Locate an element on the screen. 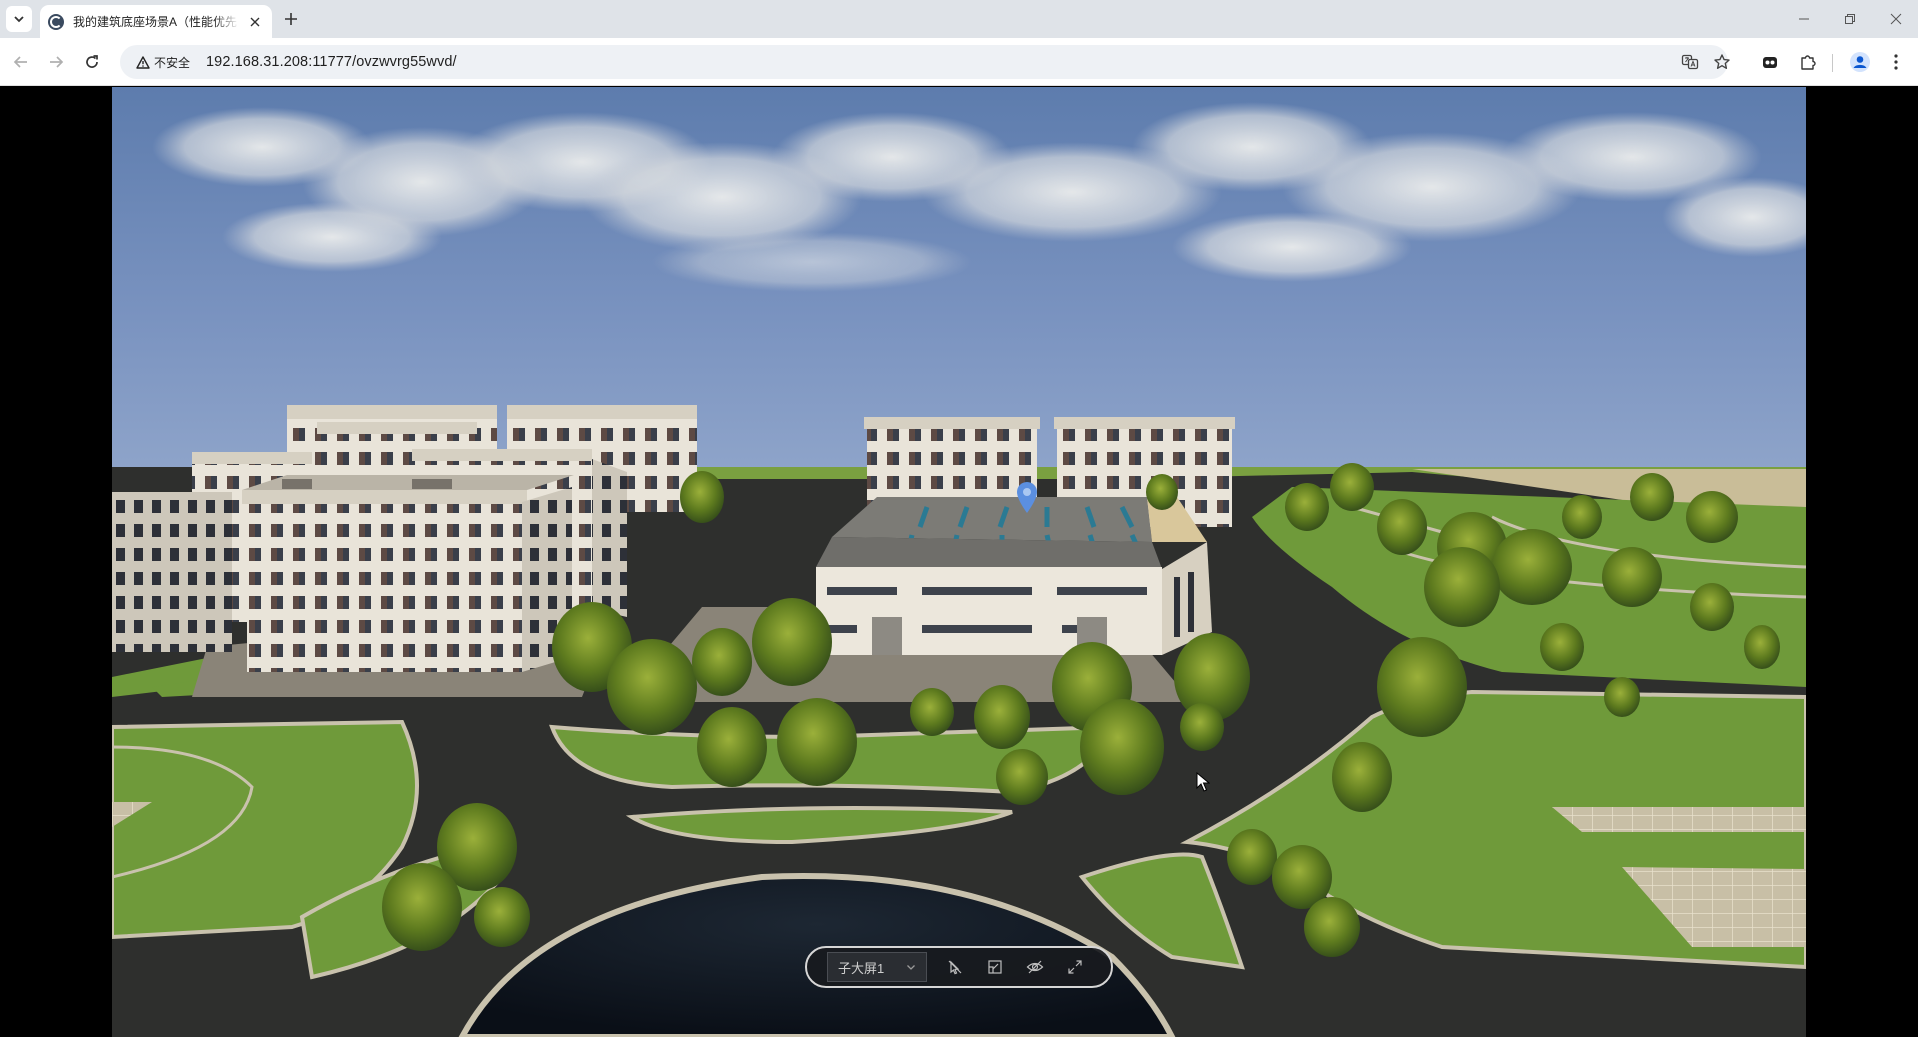 This screenshot has width=1918, height=1037. toolbar-separator is located at coordinates (1832, 63).